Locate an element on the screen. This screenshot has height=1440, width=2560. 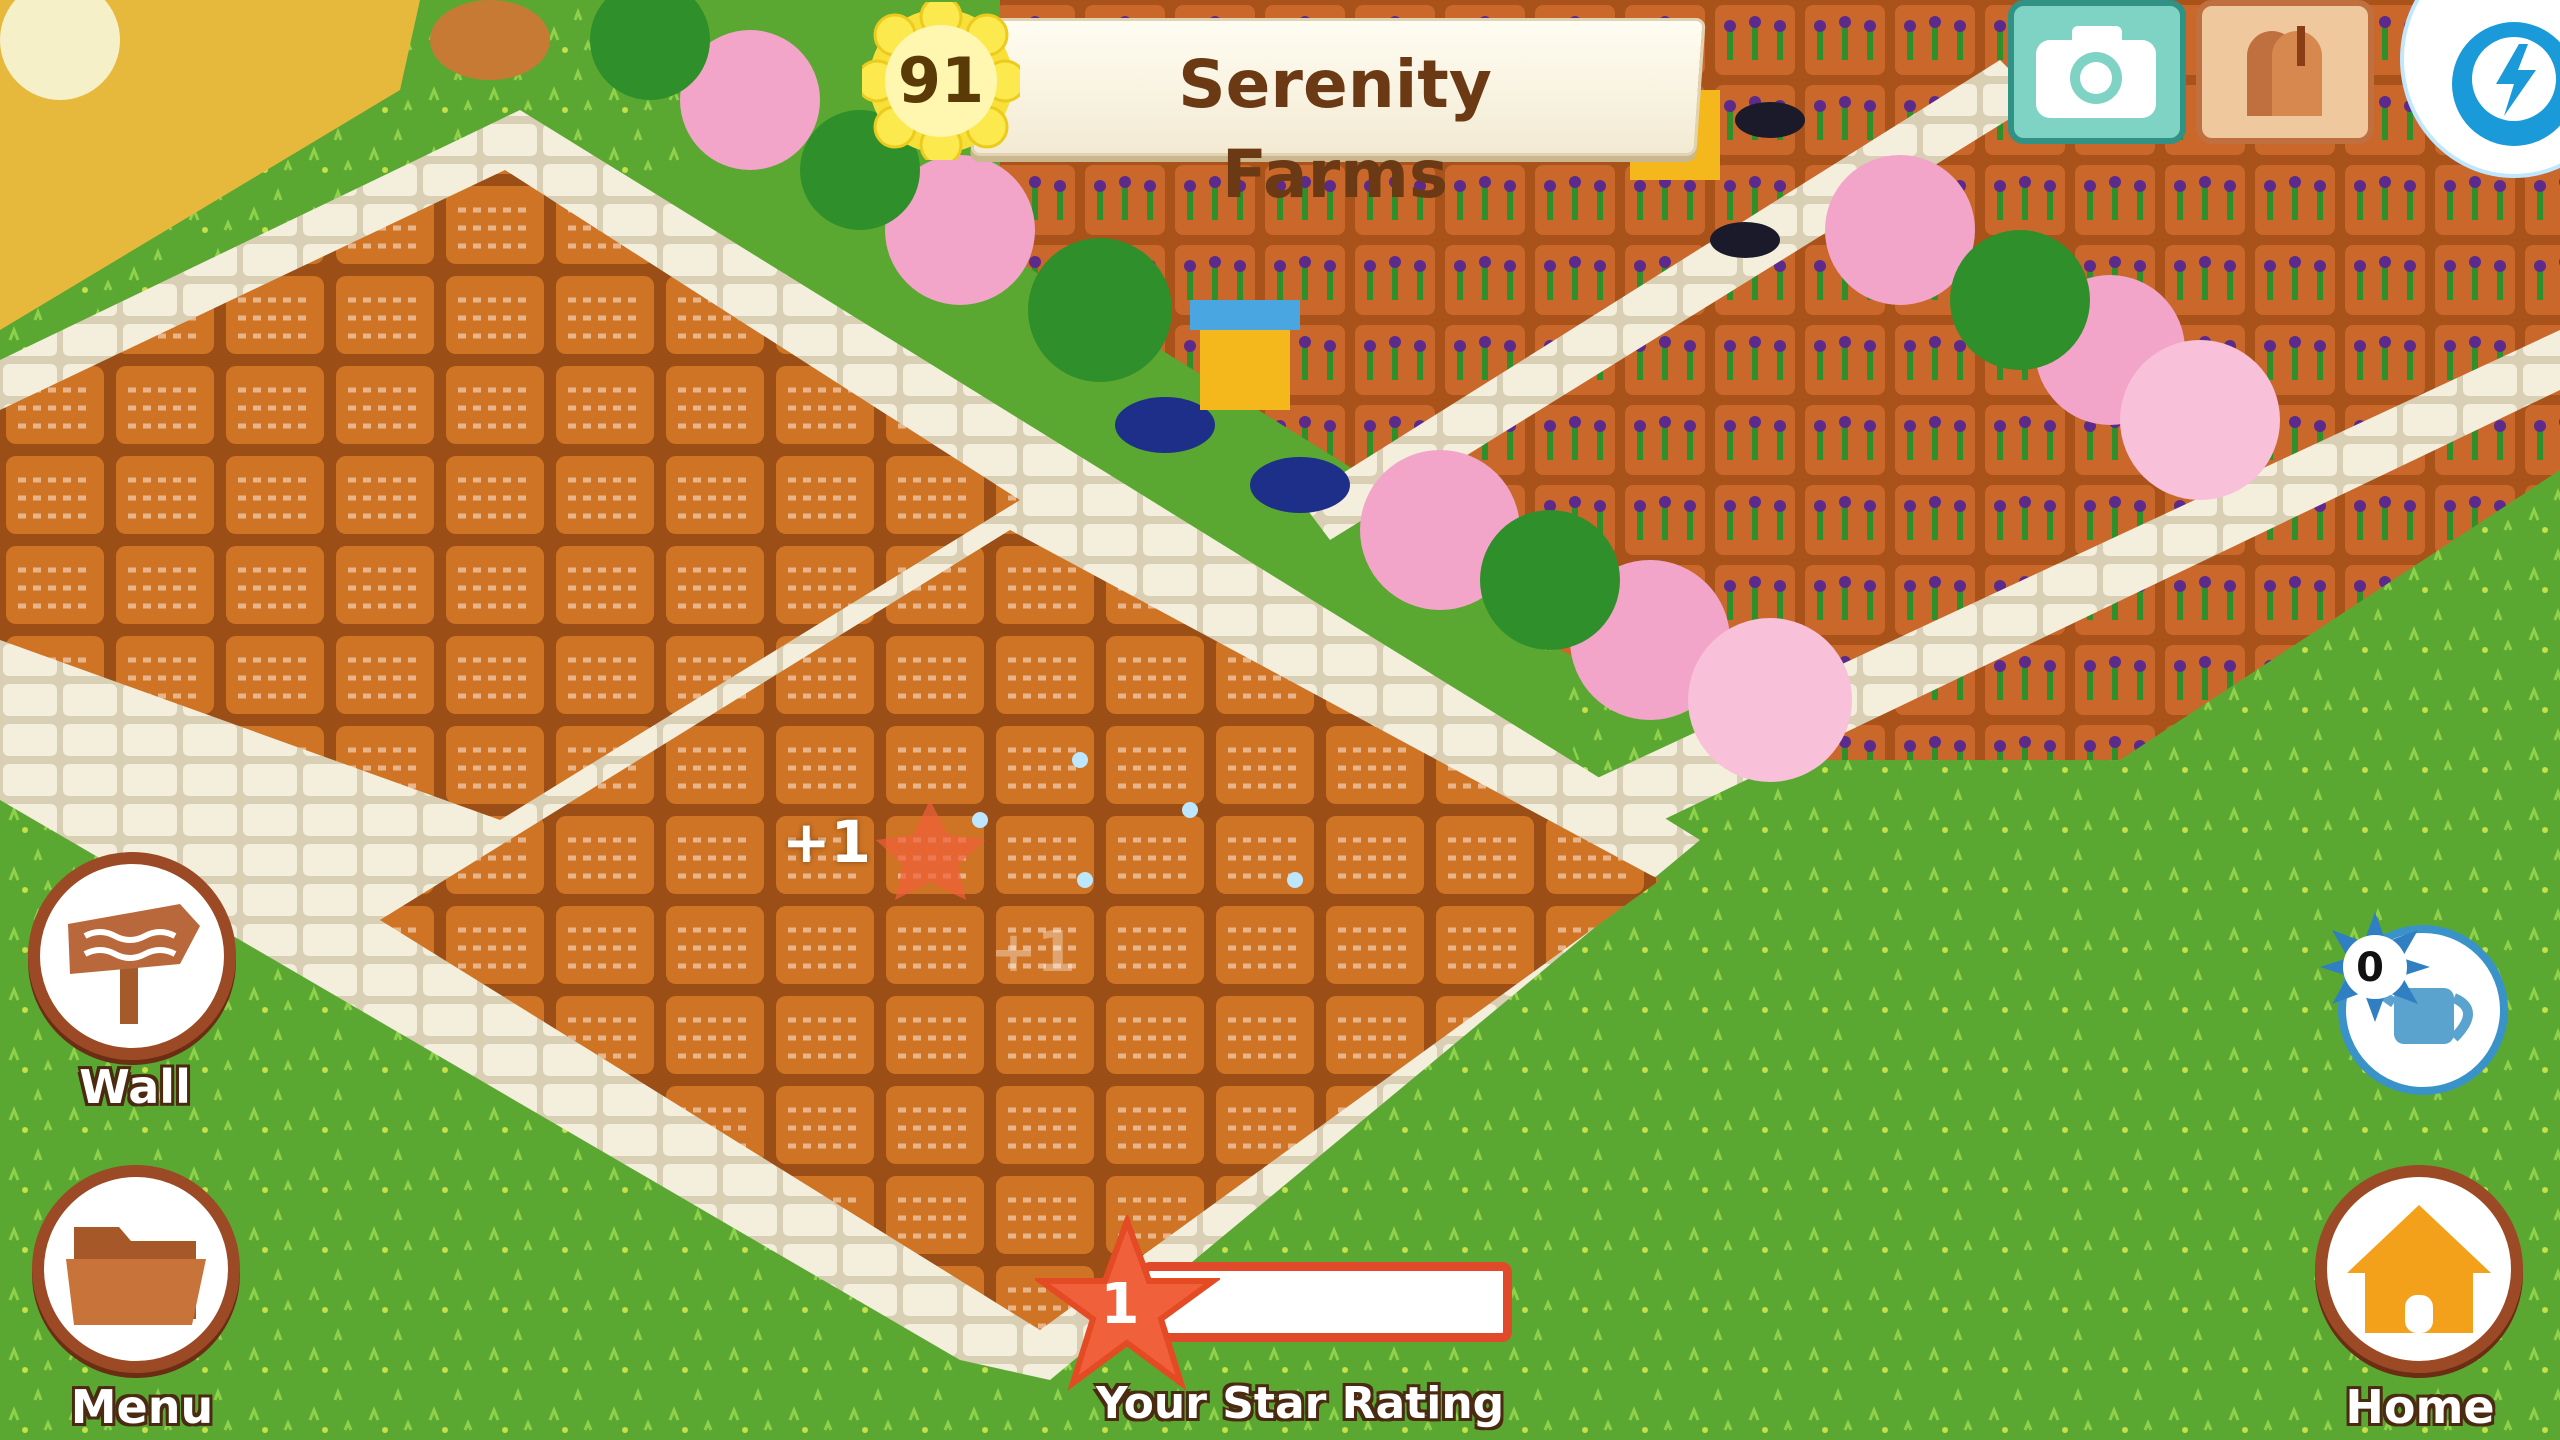
energy-button is located at coordinates (2480, 89).